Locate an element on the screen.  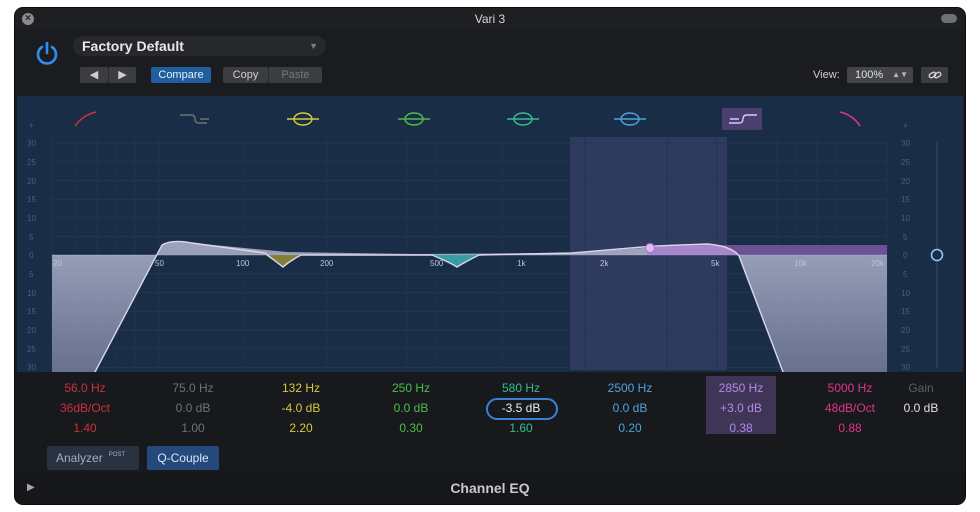
high-cut-icon is located at coordinates (850, 119).